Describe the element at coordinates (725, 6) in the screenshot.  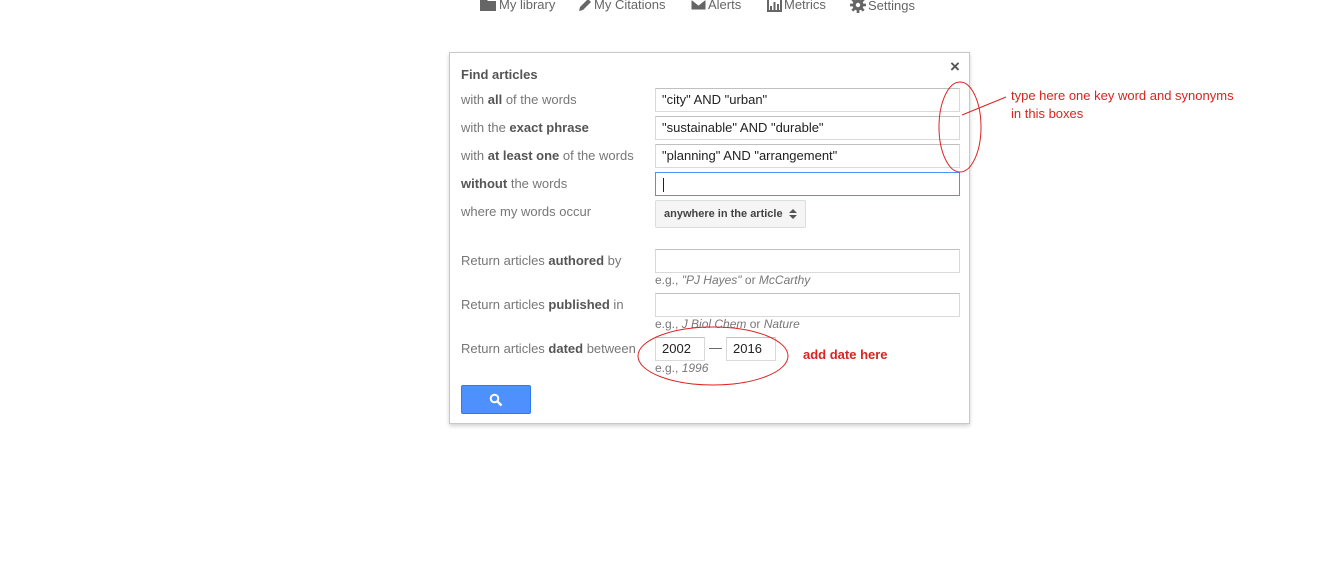
I see `nav-alerts-label: Alerts` at that location.